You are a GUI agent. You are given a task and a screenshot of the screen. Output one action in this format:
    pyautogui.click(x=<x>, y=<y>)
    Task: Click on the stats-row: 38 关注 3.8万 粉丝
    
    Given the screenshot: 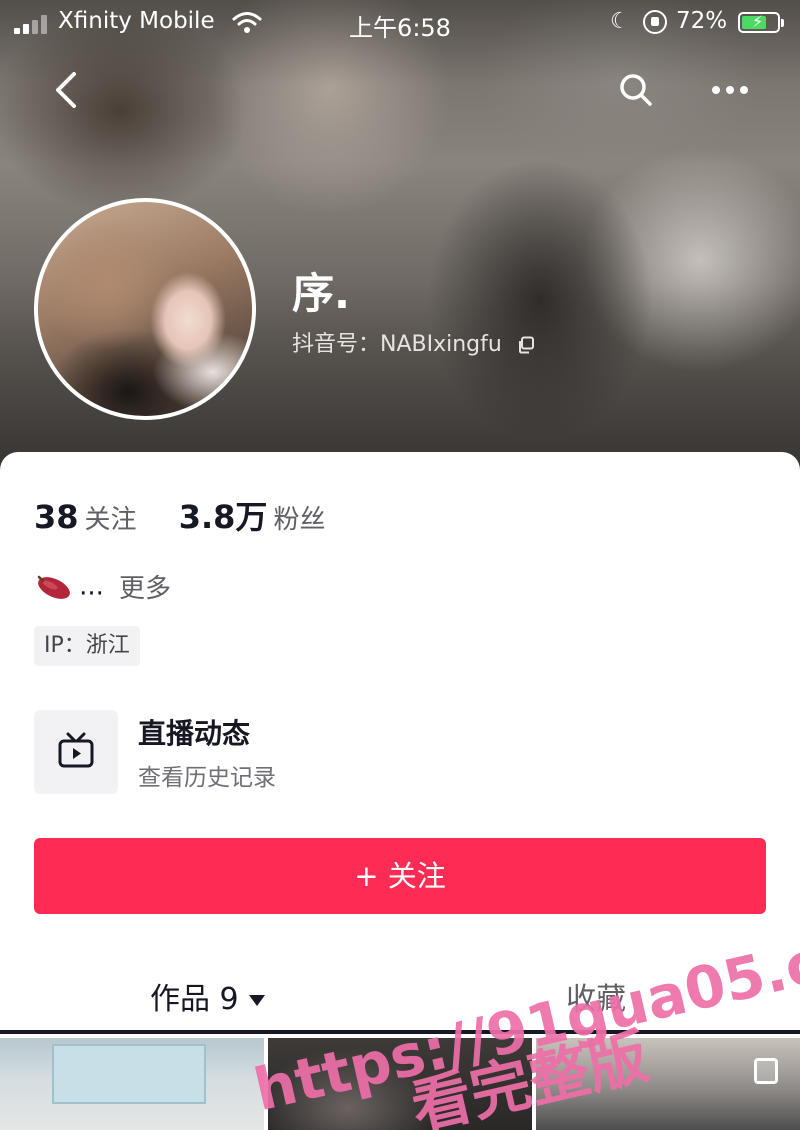 What is the action you would take?
    pyautogui.click(x=180, y=514)
    